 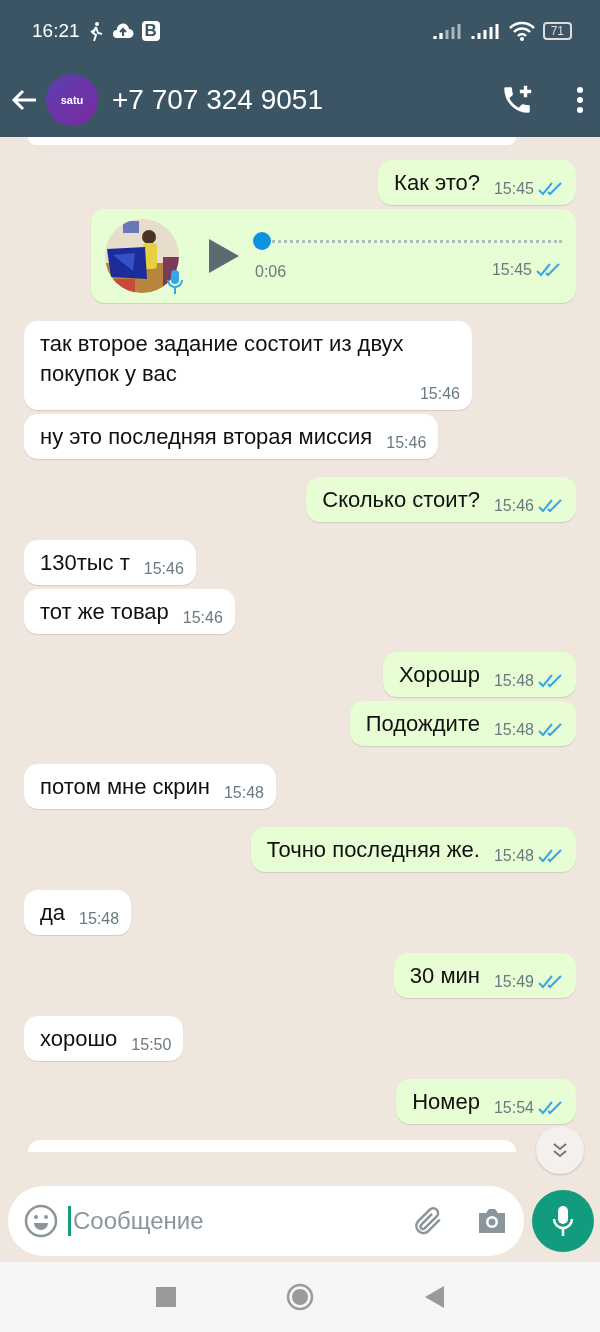 I want to click on message-text: Подождите, so click(x=422, y=724).